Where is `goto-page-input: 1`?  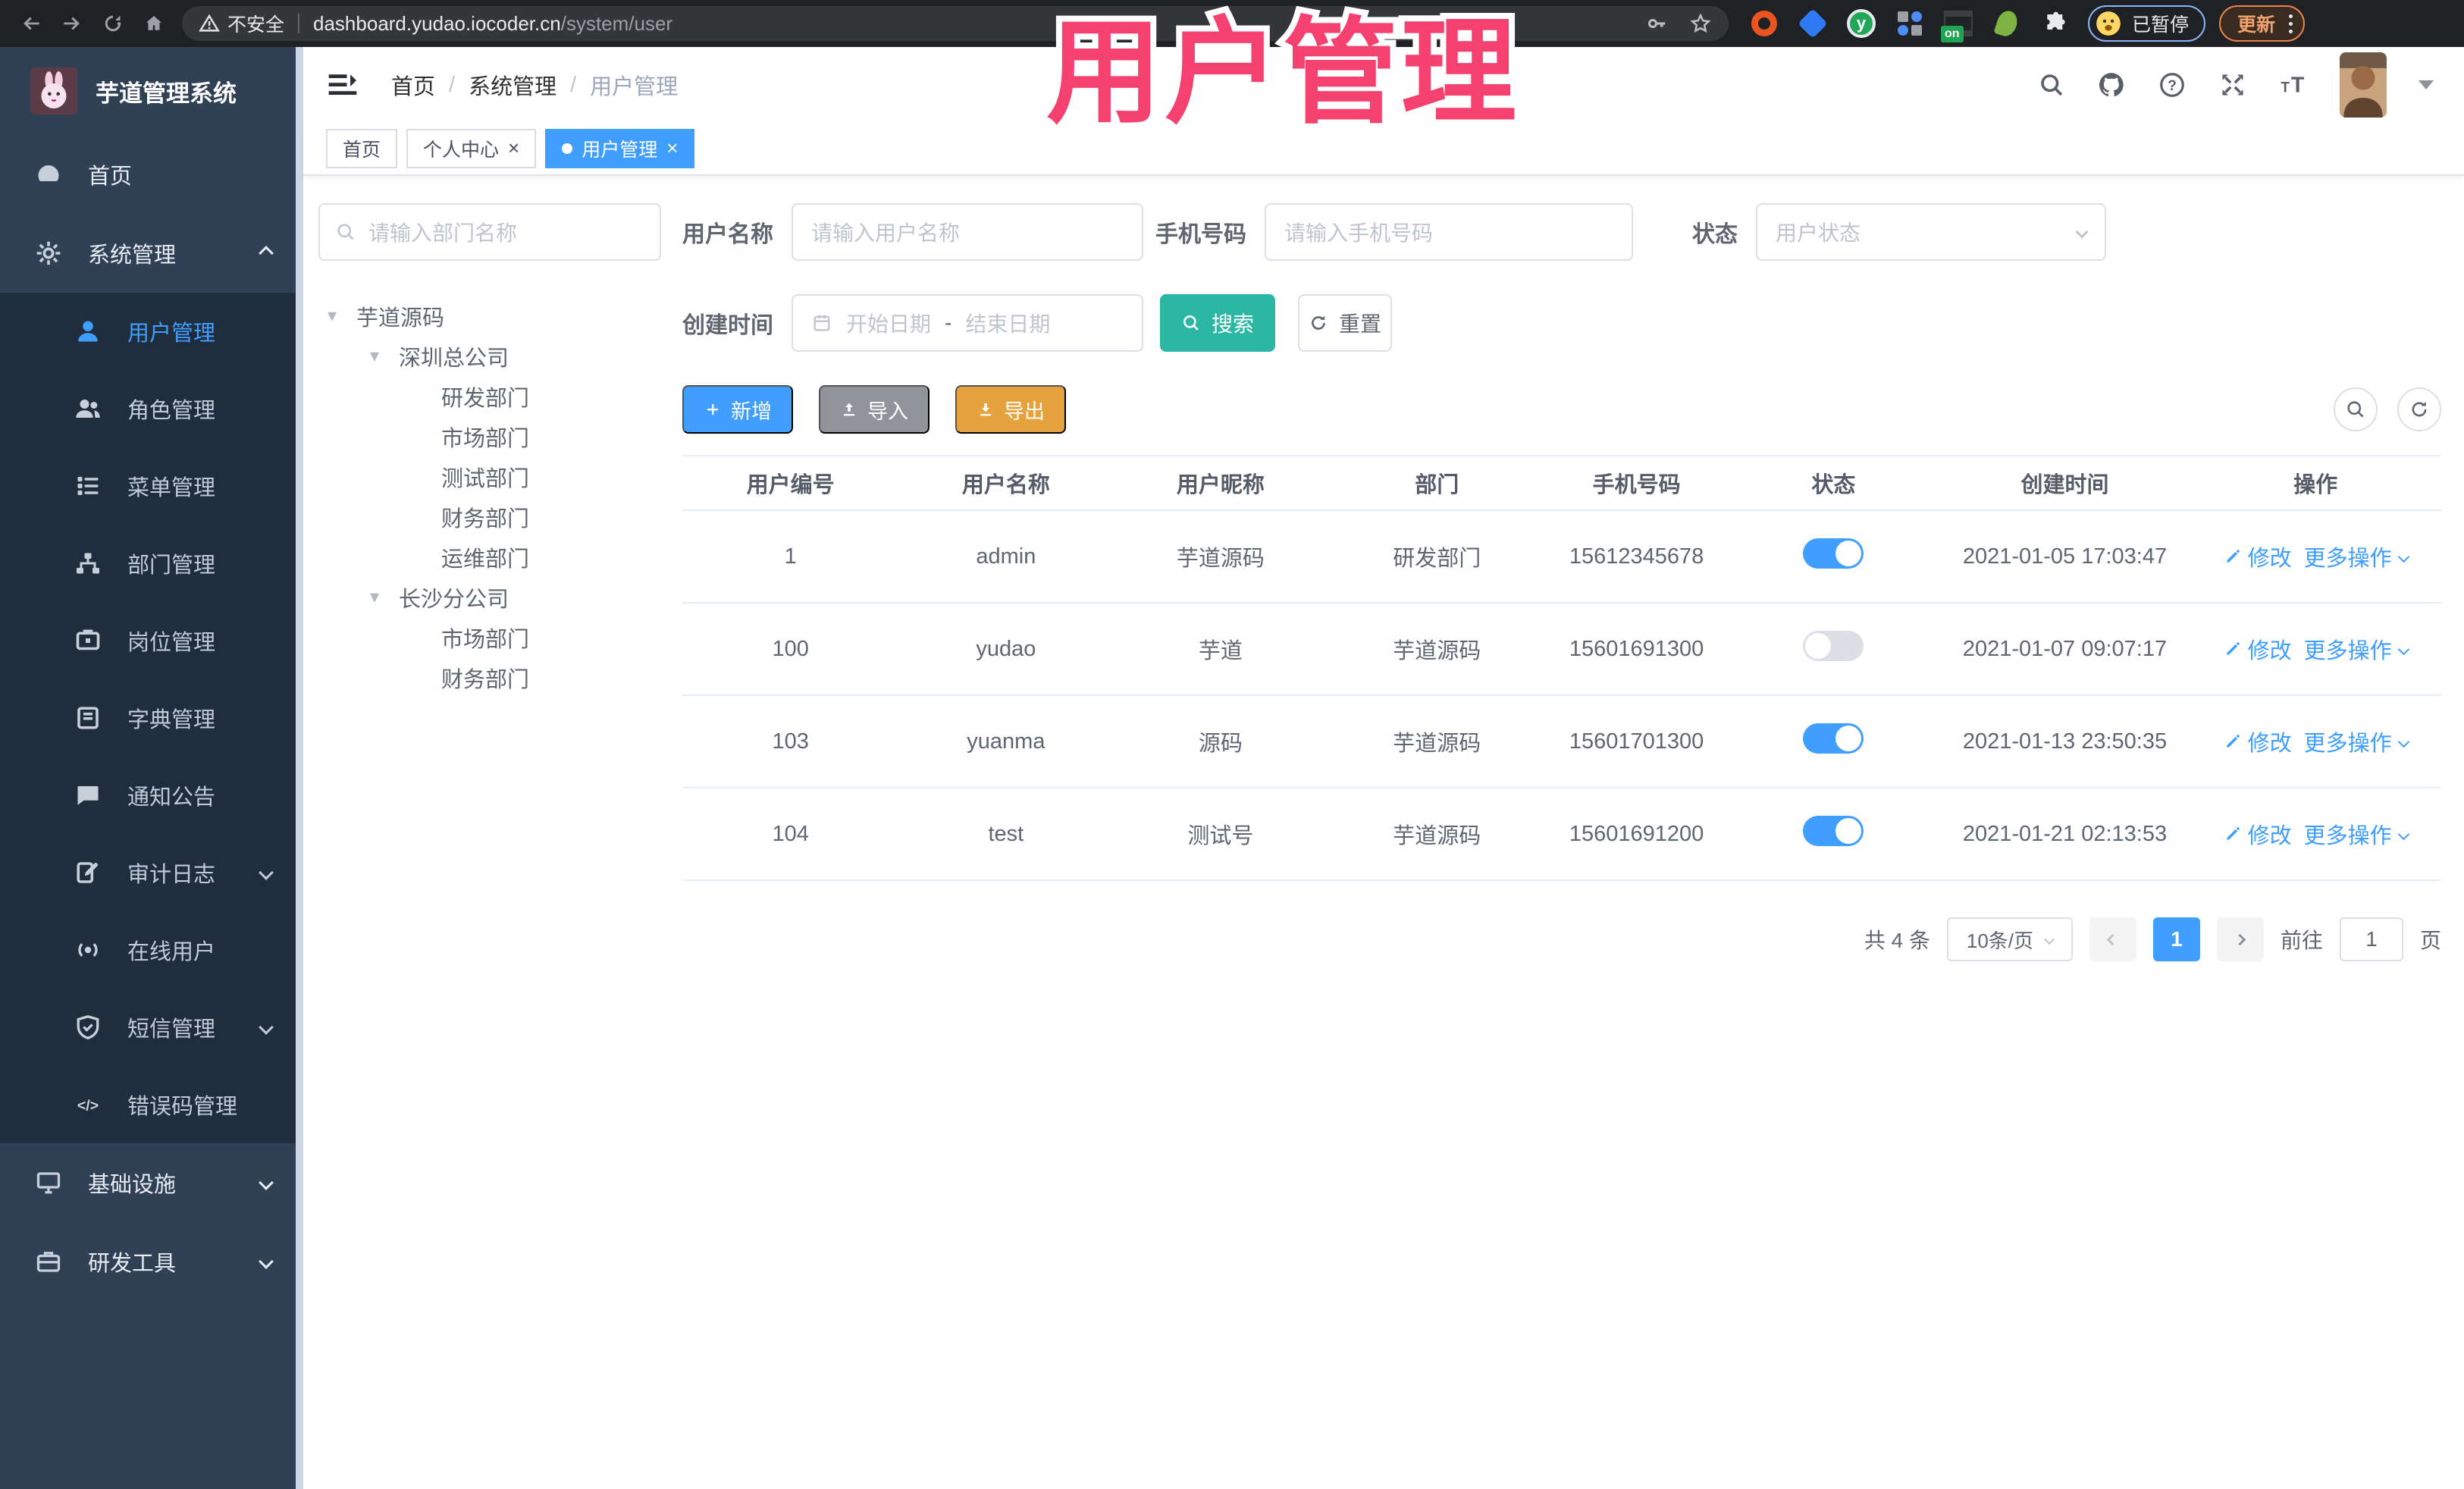 goto-page-input: 1 is located at coordinates (2371, 939).